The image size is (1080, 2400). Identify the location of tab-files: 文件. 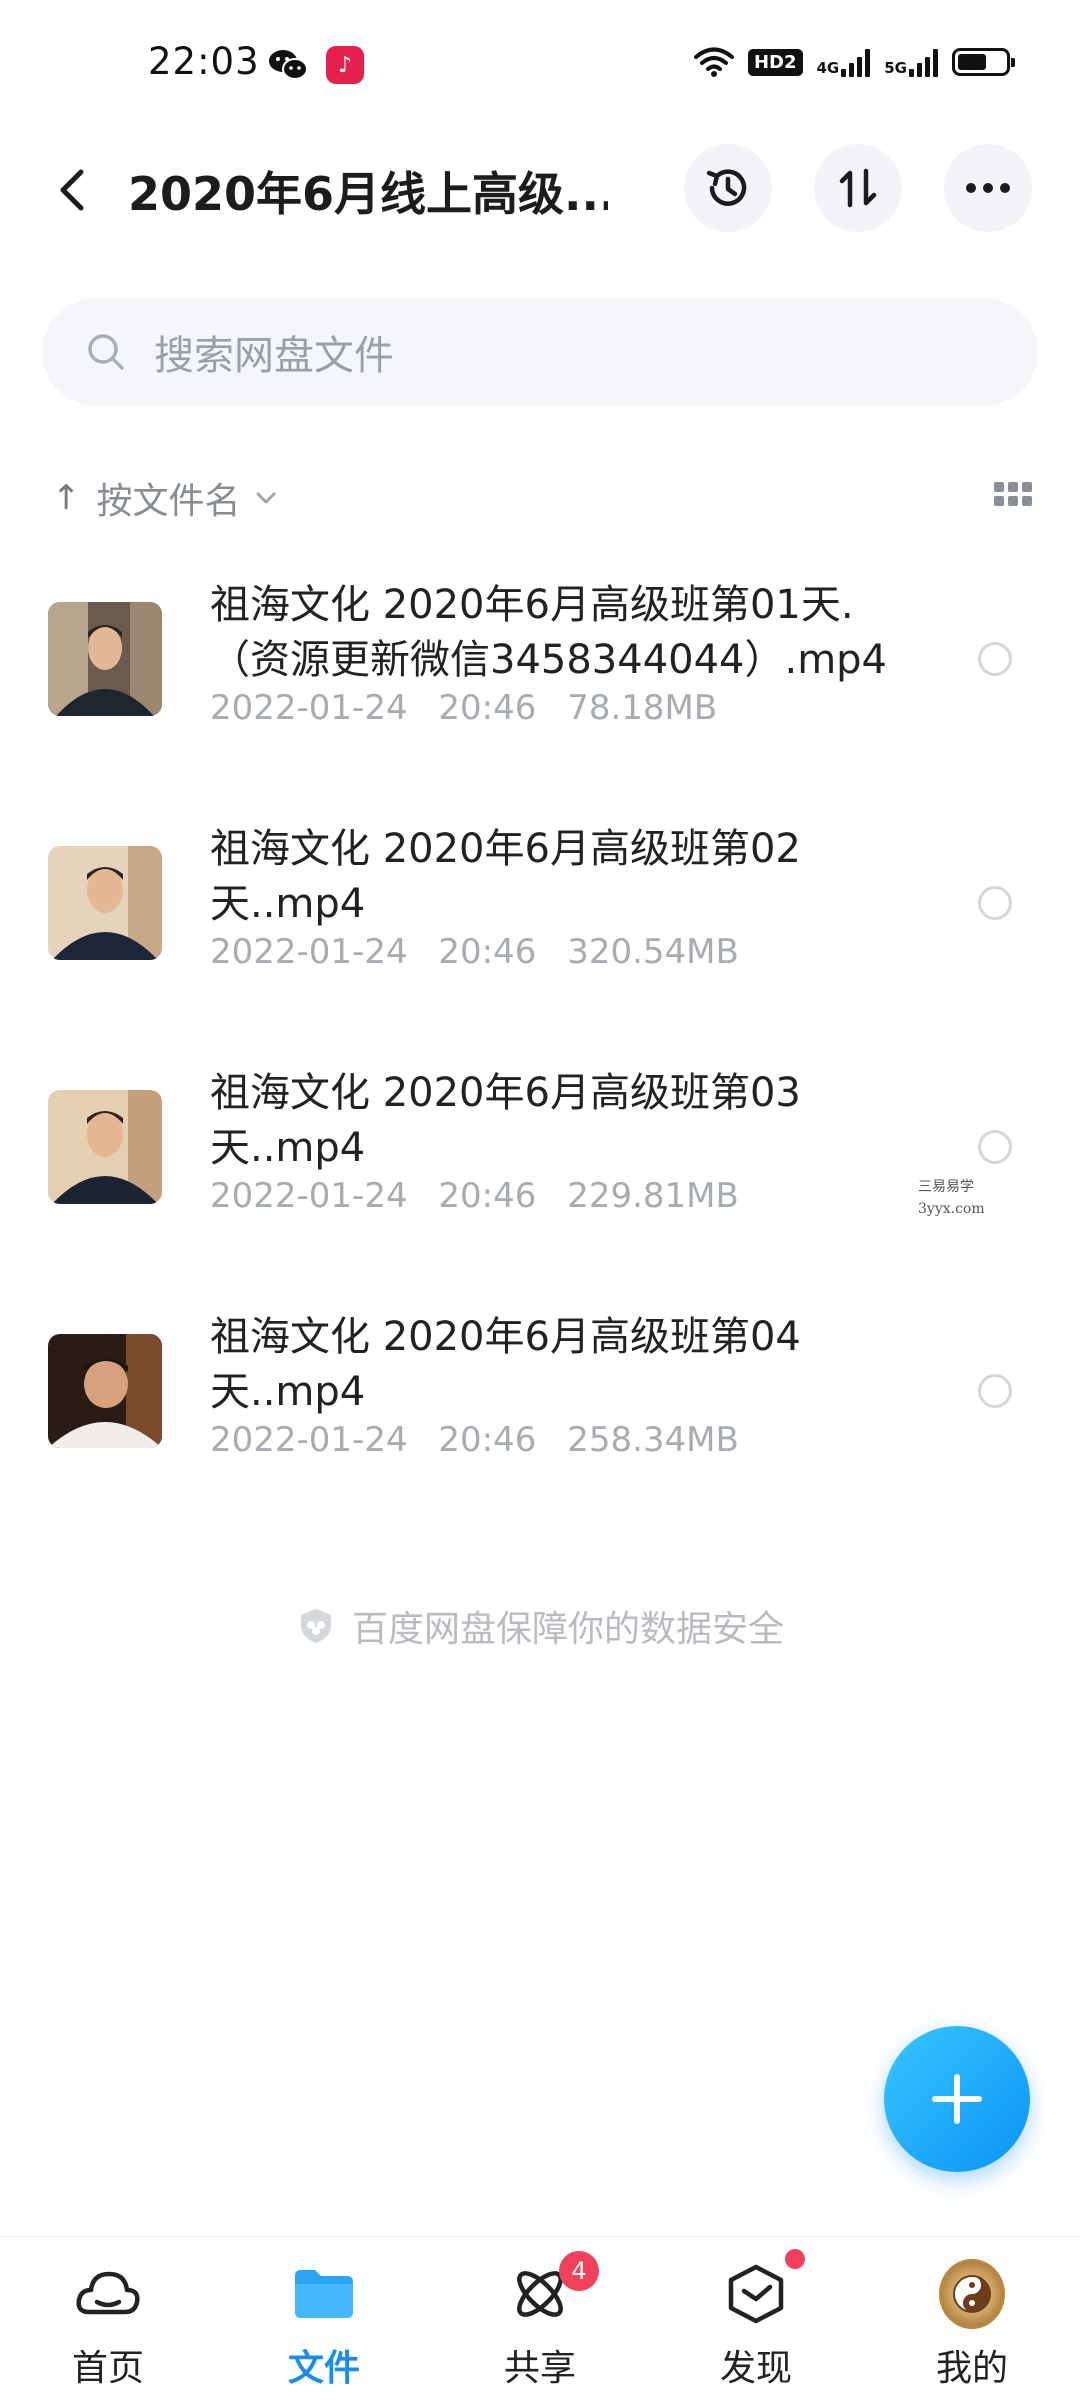
(324, 2318).